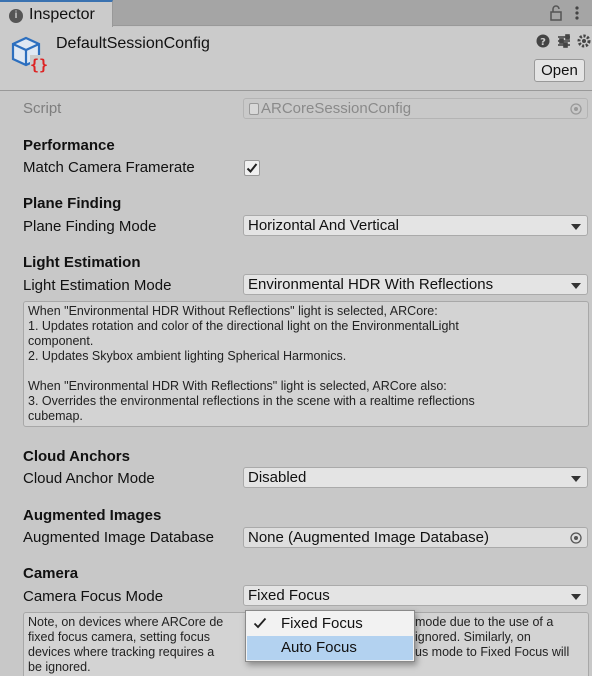 The image size is (592, 676). What do you see at coordinates (296, 59) in the screenshot?
I see `inspector-header: {} DefaultSessionConfig ? Open` at bounding box center [296, 59].